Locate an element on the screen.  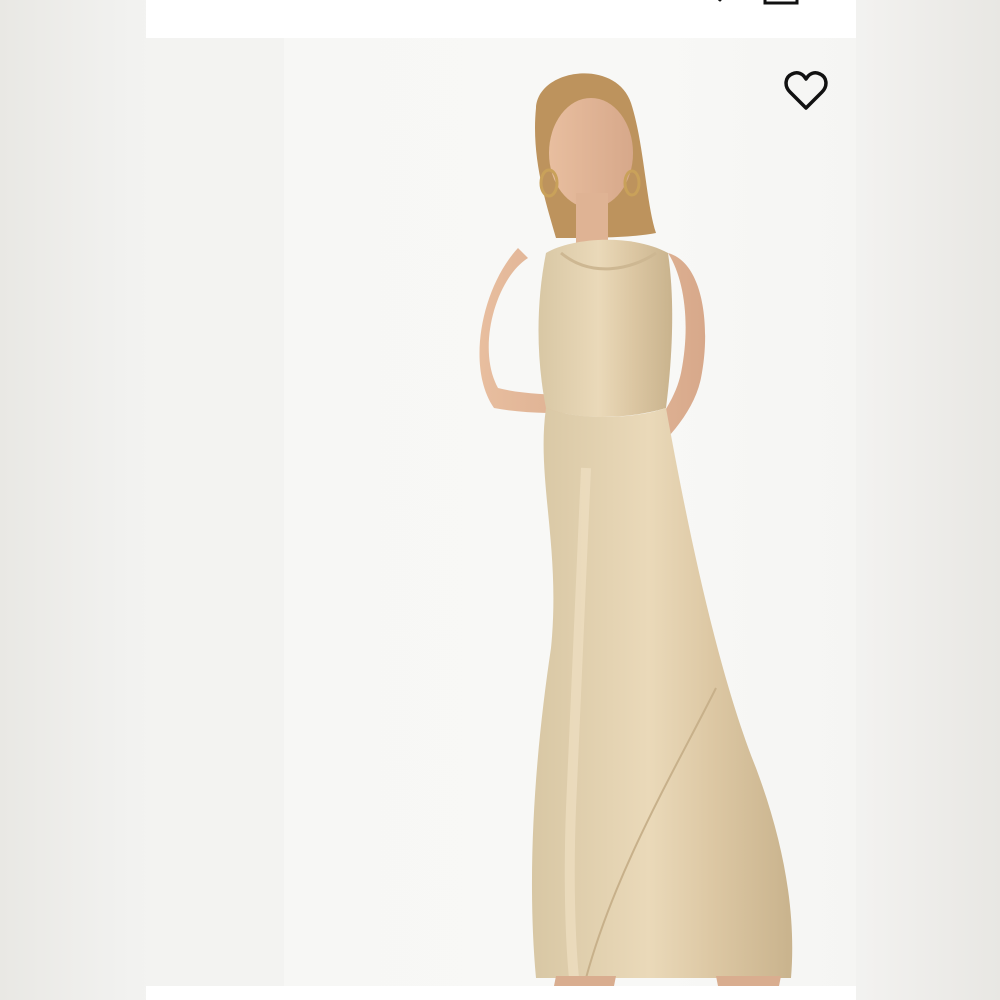
top-navigation-bar is located at coordinates (501, 19).